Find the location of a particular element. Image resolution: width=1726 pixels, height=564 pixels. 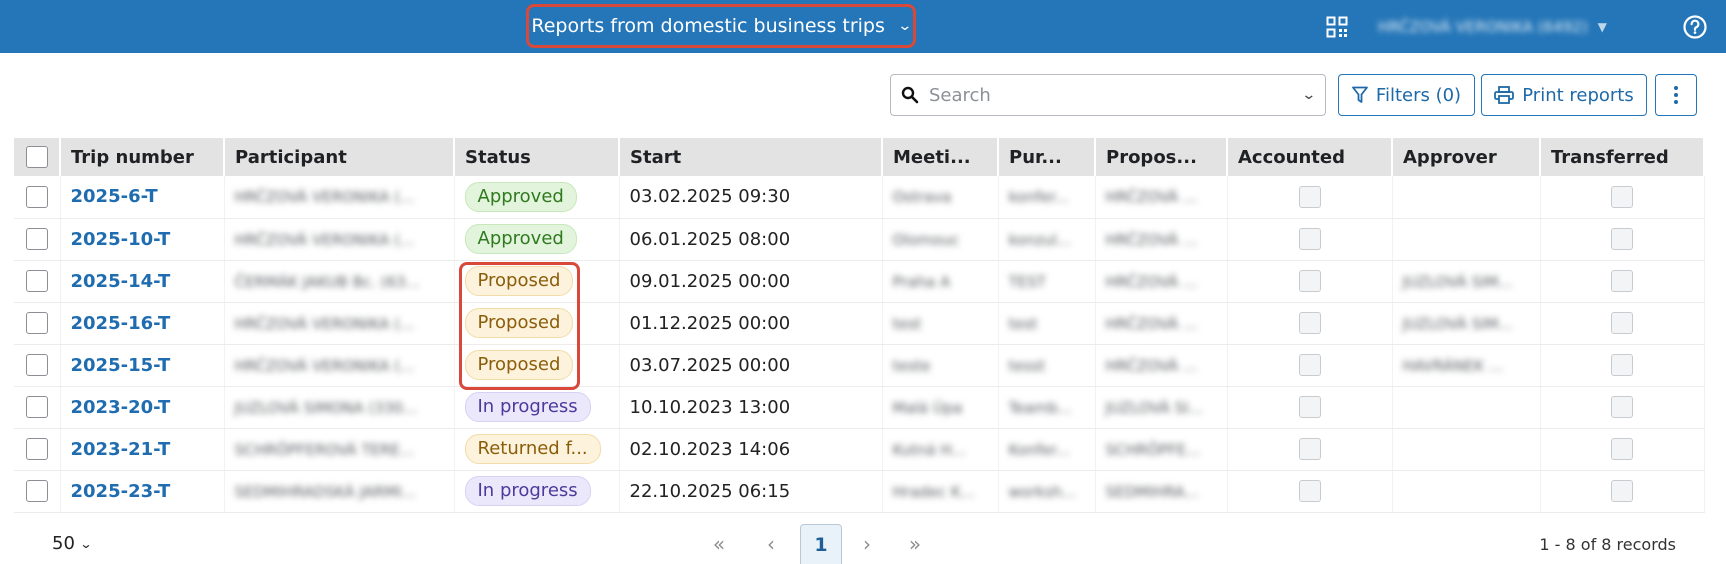

start-cell: 10.10.2023 13:00 is located at coordinates (751, 407).